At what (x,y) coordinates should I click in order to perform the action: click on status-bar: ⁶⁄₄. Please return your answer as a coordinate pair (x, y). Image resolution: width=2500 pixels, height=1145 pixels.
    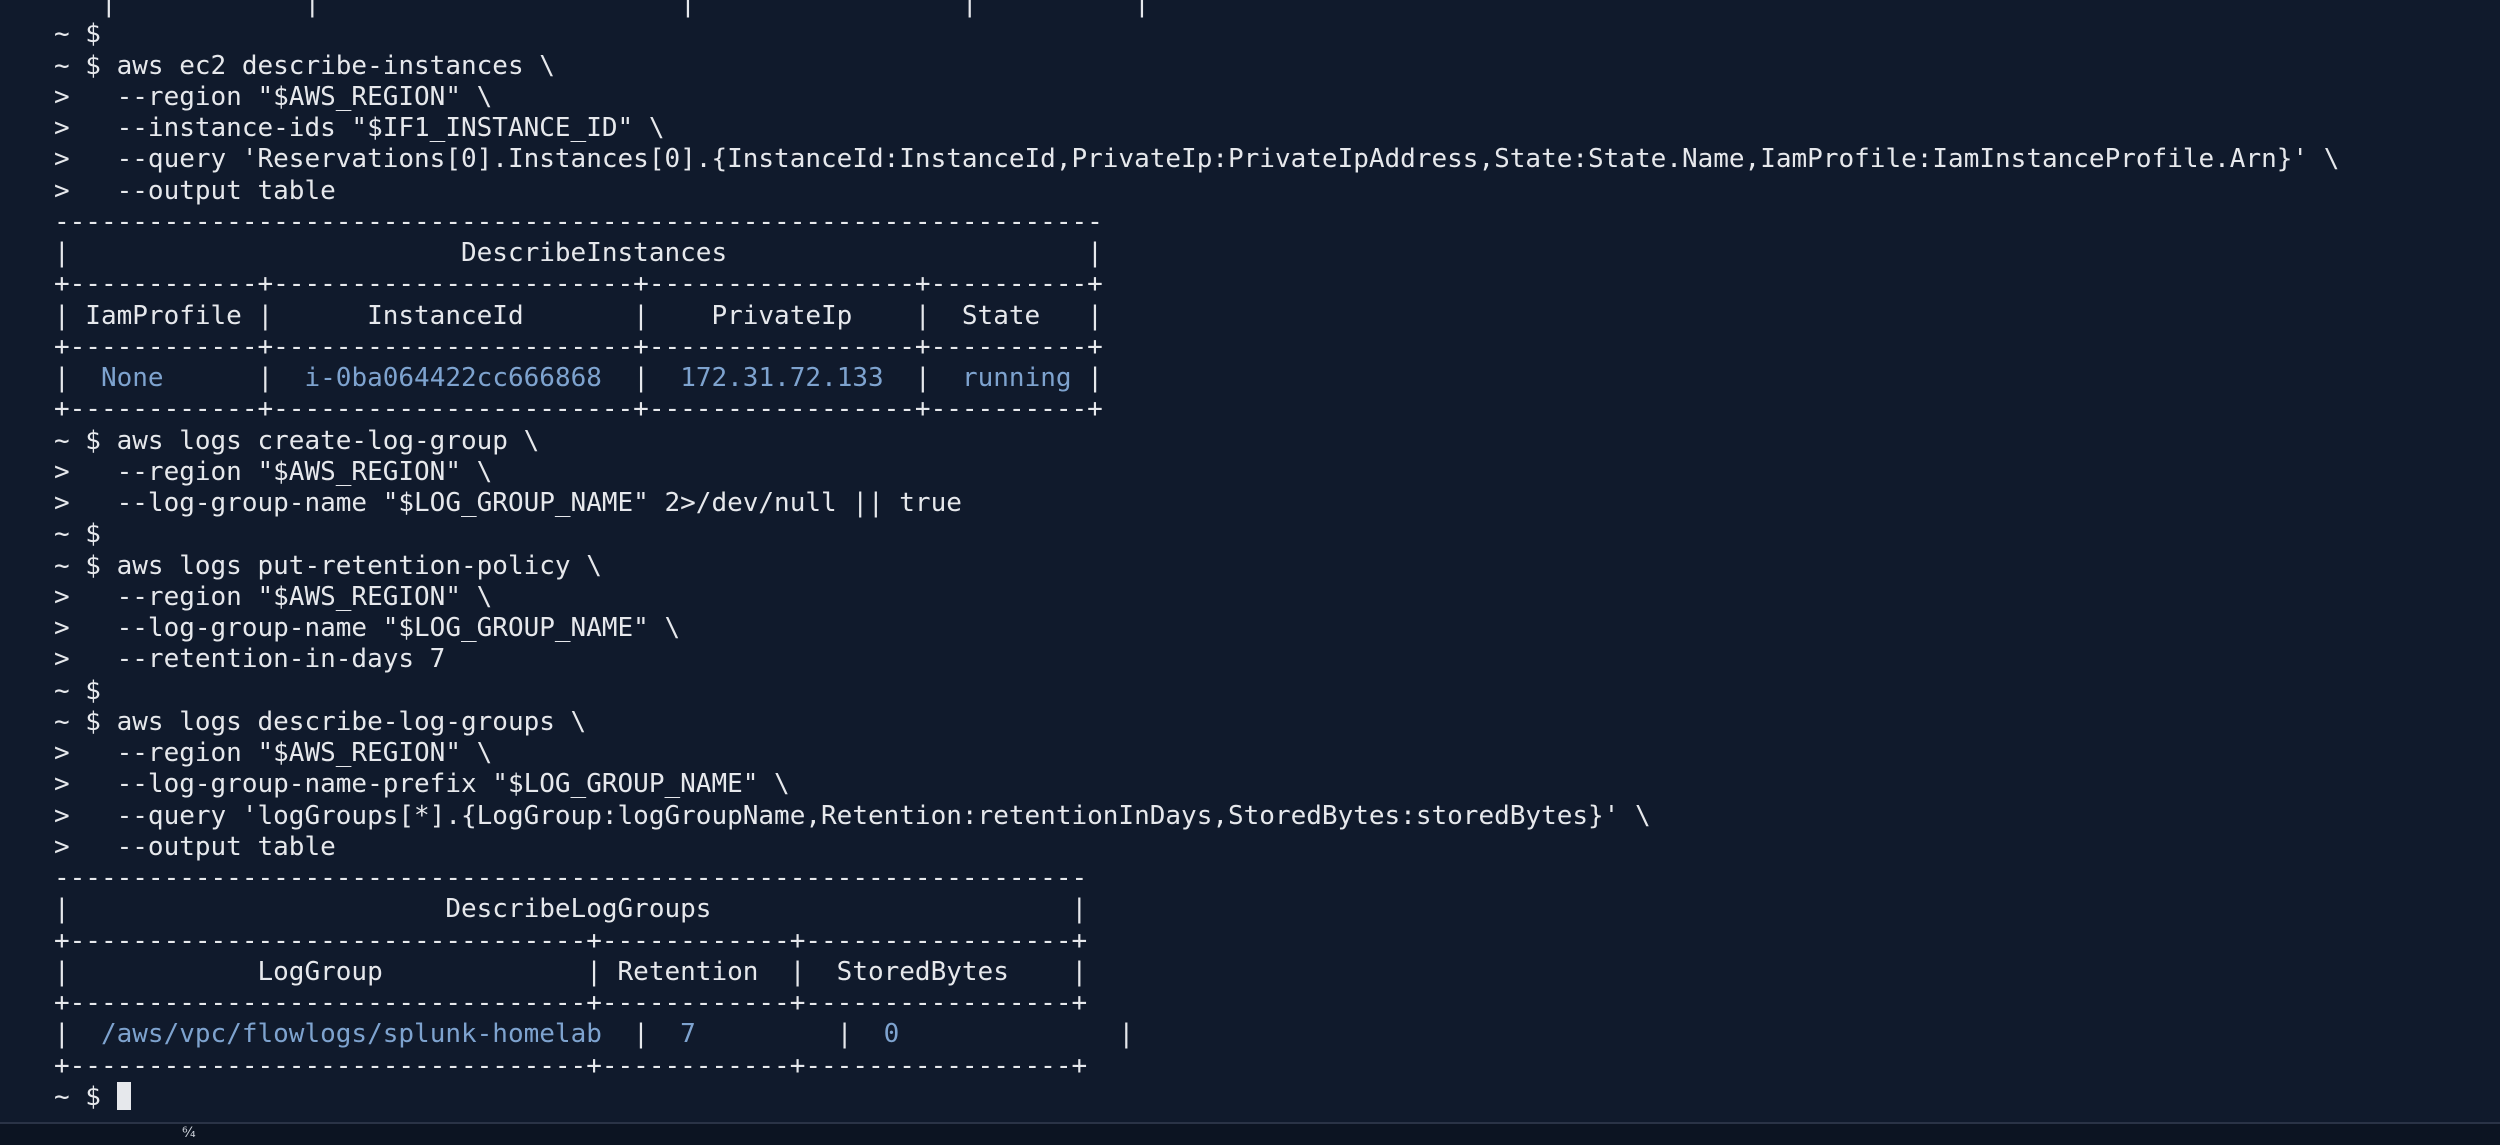
    Looking at the image, I should click on (1250, 1133).